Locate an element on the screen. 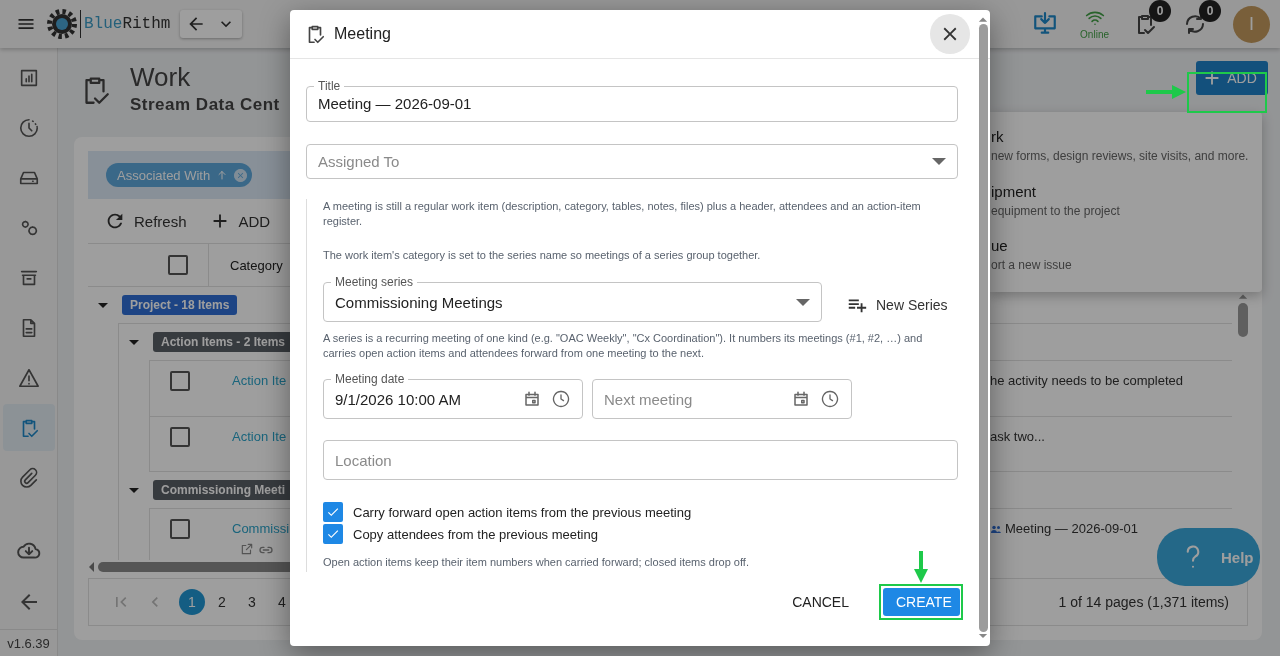 The image size is (1280, 656). add-button: ADD is located at coordinates (239, 221).